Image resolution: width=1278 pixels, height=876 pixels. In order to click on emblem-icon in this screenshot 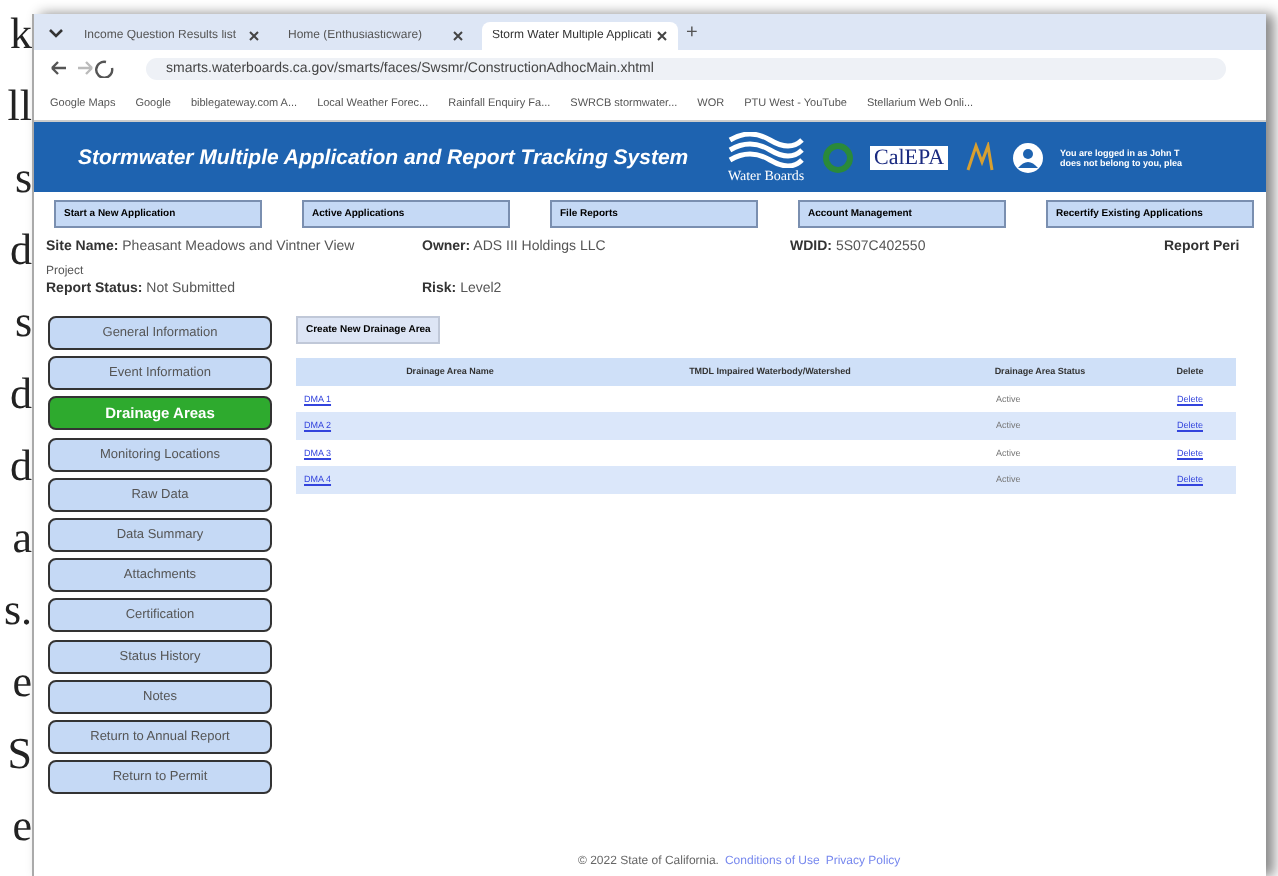, I will do `click(980, 157)`.